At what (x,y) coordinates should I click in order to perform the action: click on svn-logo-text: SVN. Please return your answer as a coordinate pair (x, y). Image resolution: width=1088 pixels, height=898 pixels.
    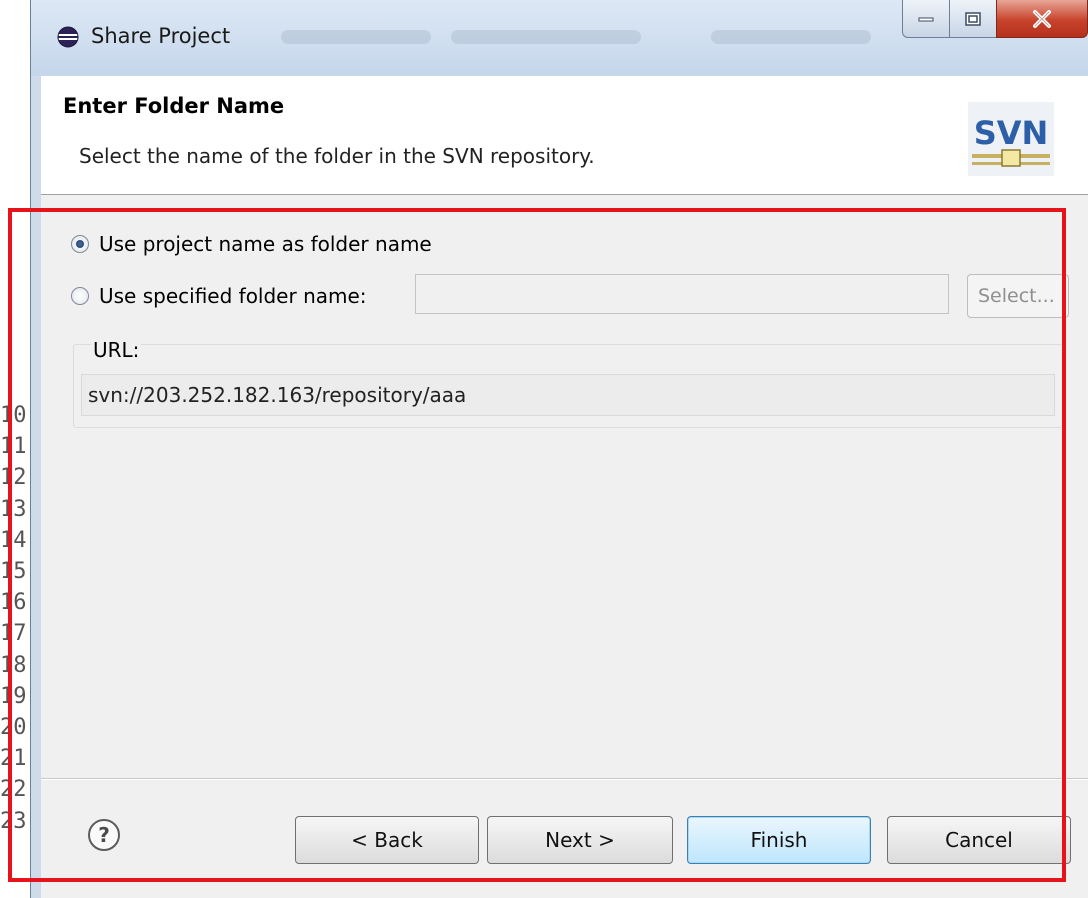
    Looking at the image, I should click on (1011, 133).